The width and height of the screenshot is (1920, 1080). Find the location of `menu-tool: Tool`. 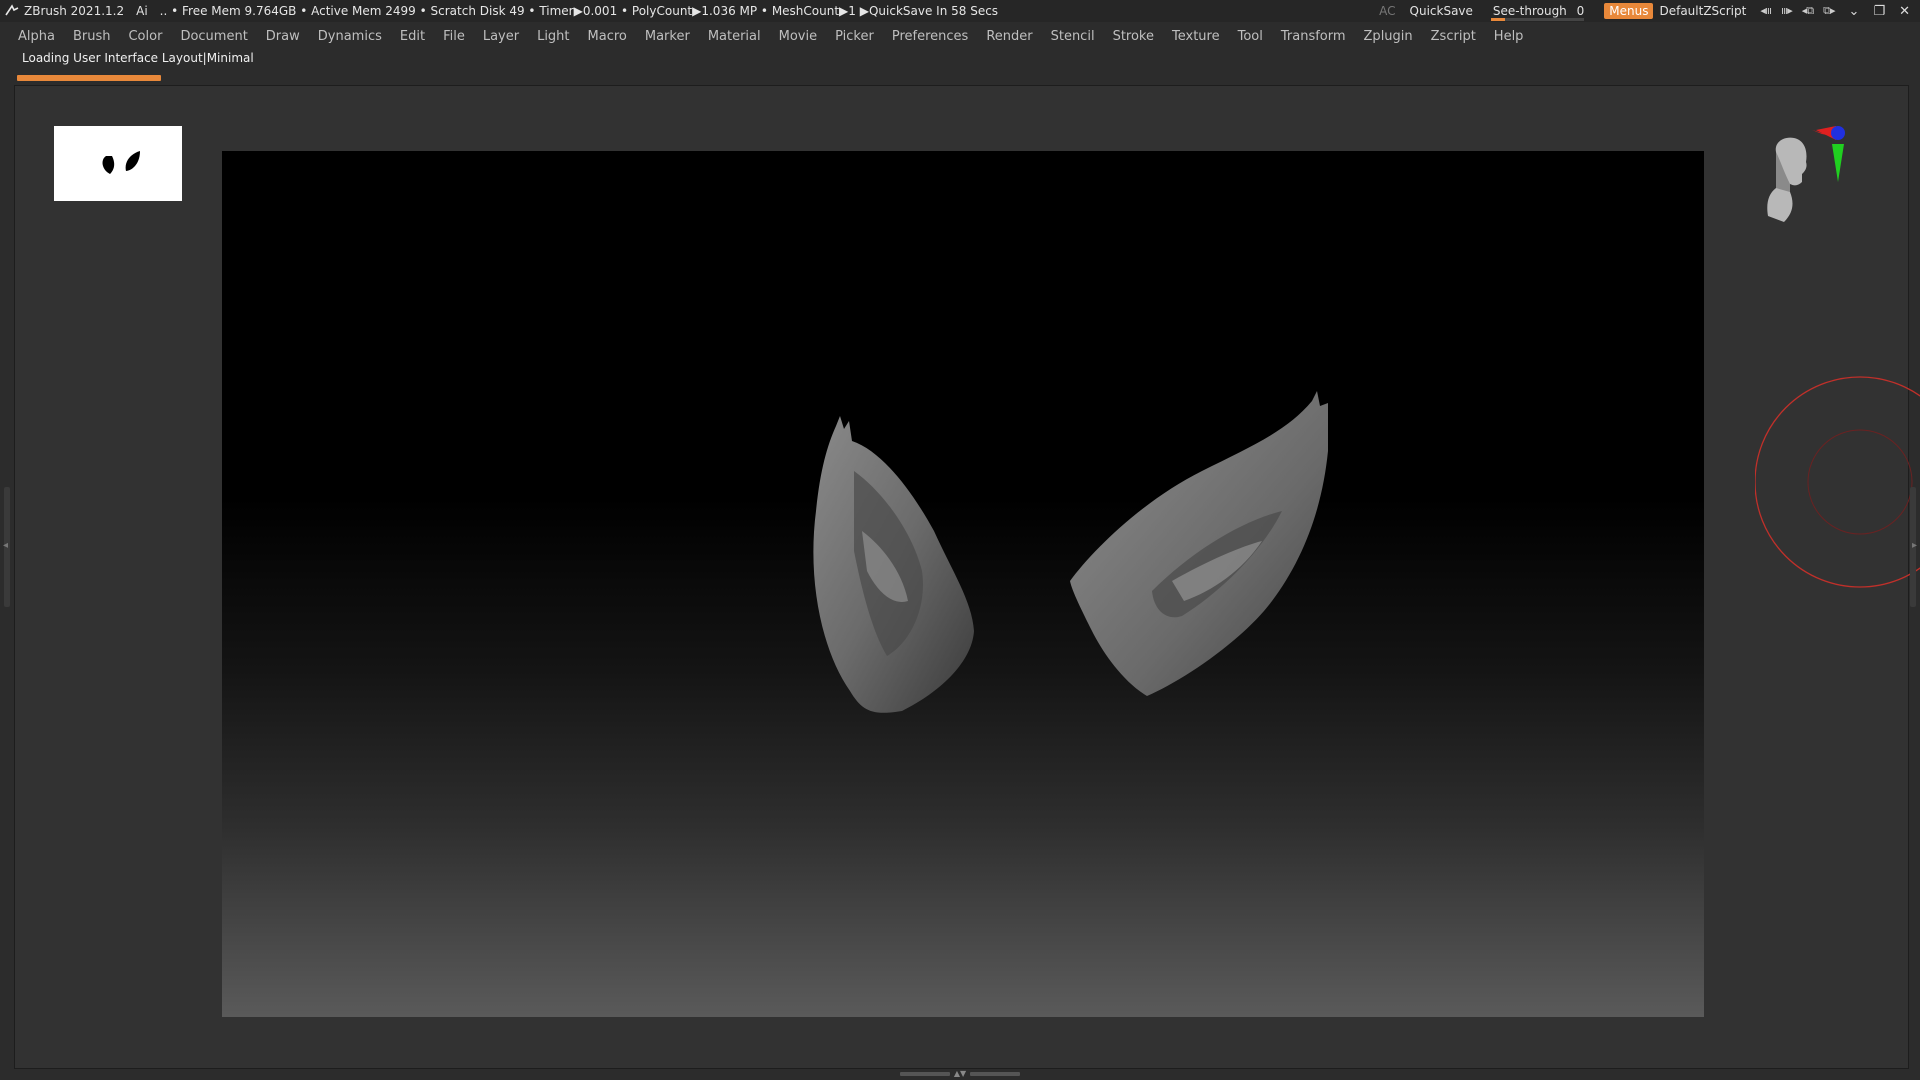

menu-tool: Tool is located at coordinates (1250, 36).